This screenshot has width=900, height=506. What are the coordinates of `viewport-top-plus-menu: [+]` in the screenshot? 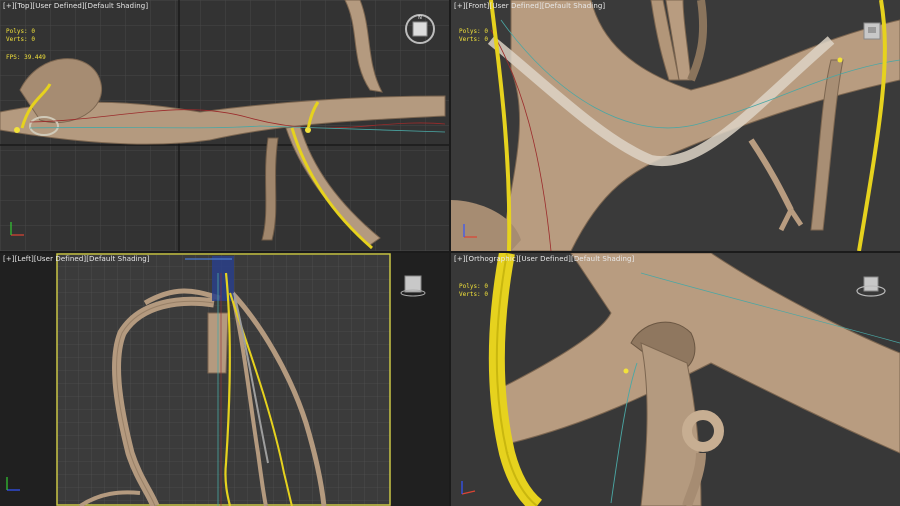 It's located at (9, 6).